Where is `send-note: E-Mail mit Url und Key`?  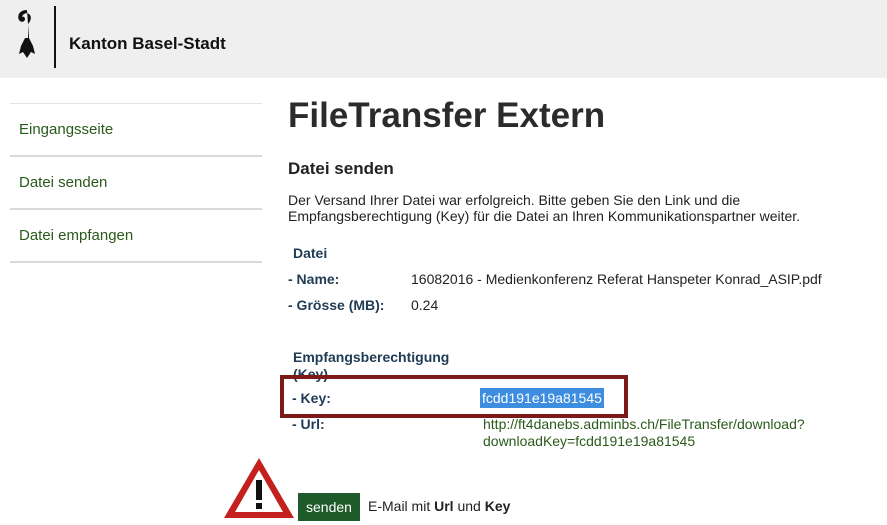 send-note: E-Mail mit Url und Key is located at coordinates (439, 506).